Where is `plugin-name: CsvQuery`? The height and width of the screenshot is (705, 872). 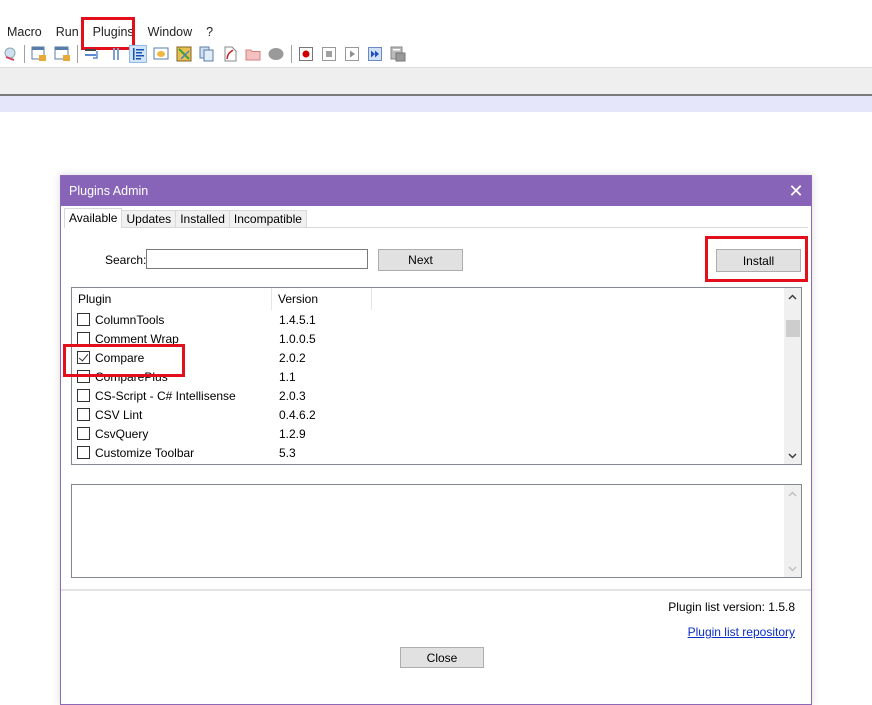
plugin-name: CsvQuery is located at coordinates (122, 433).